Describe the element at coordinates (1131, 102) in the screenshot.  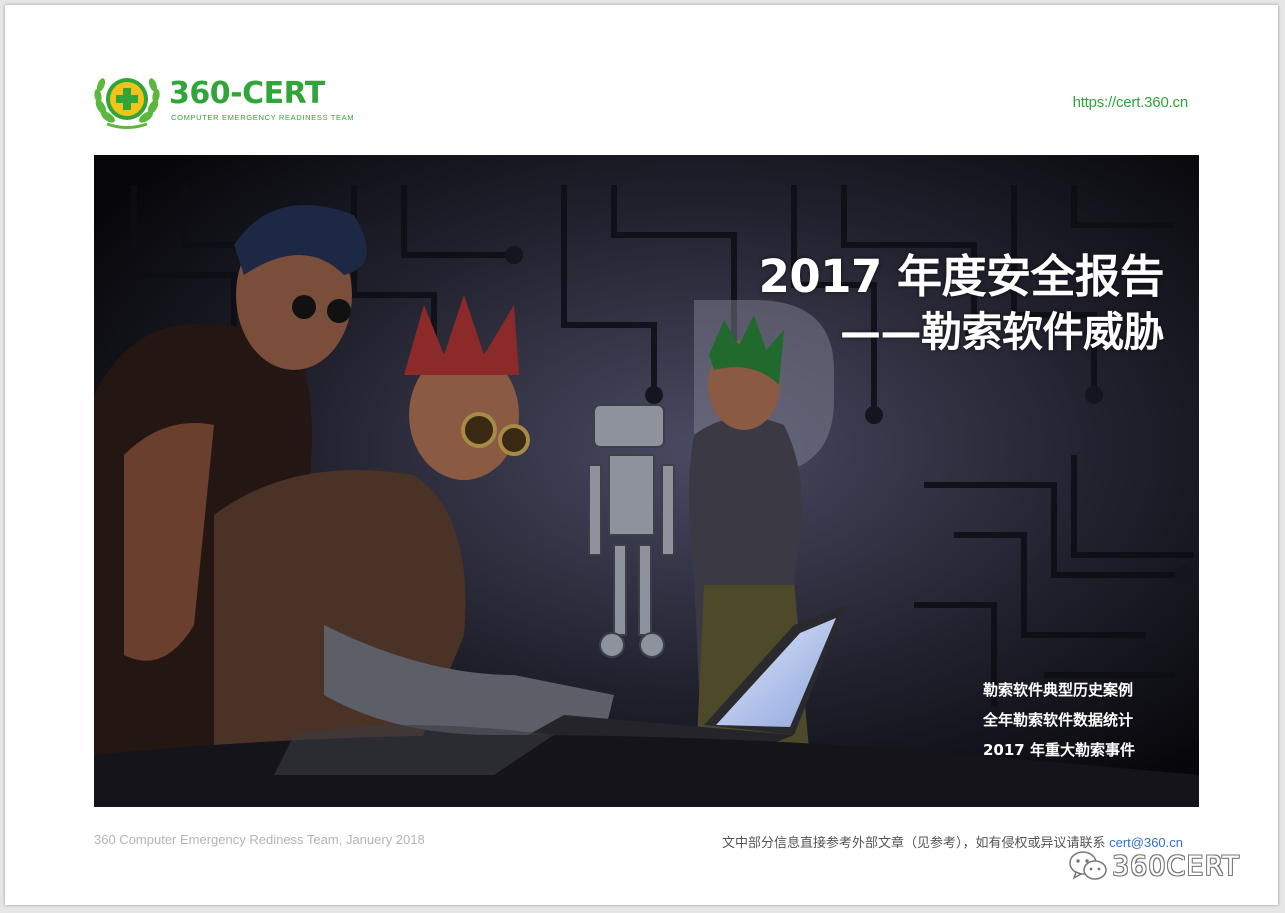
I see `site-url-link: https://cert.360.cn` at that location.